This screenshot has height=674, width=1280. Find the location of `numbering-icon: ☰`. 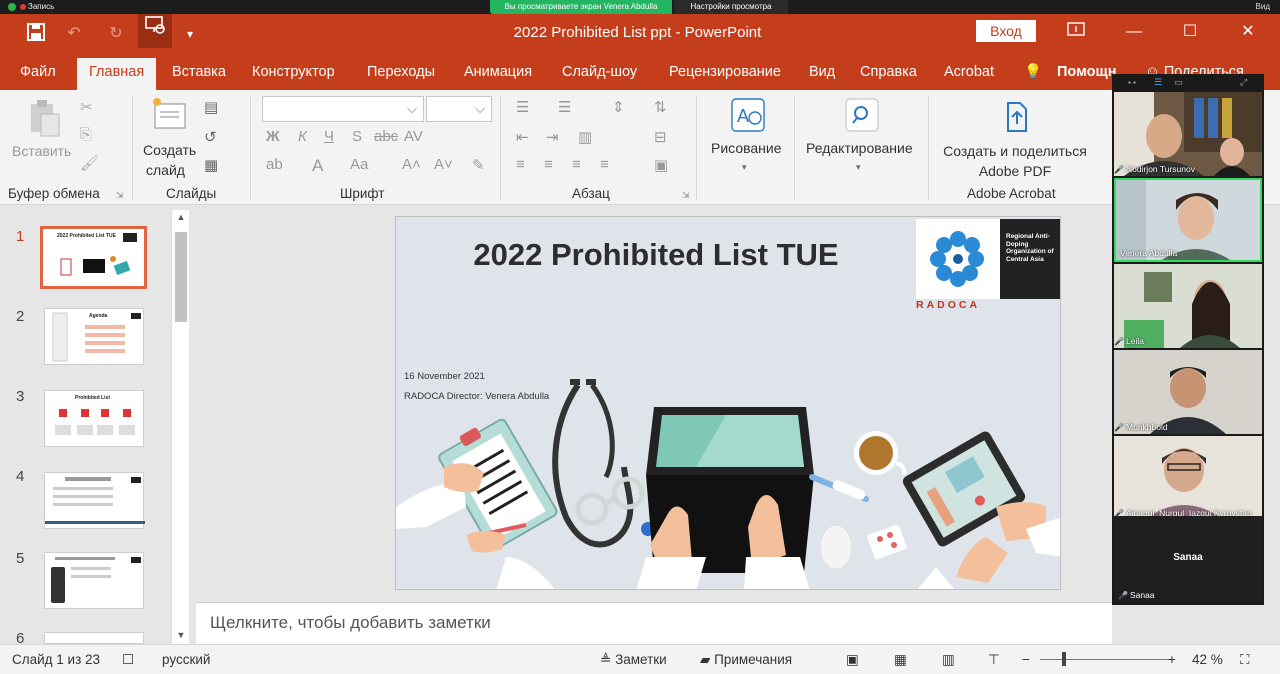

numbering-icon: ☰ is located at coordinates (564, 107).